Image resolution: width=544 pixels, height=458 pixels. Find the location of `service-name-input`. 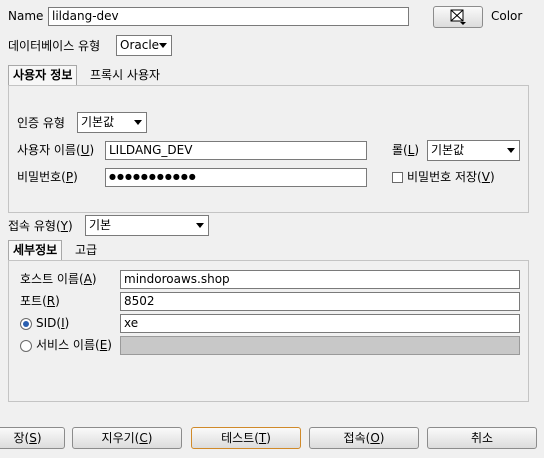

service-name-input is located at coordinates (320, 345).